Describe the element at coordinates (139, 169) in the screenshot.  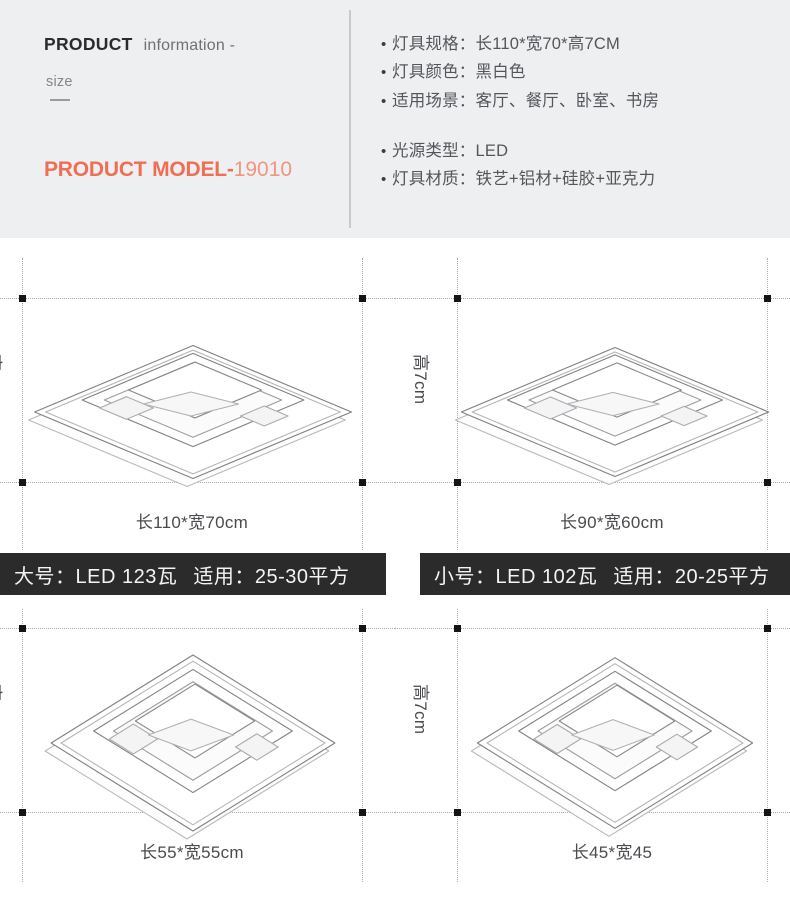
I see `product-model-label: PRODUCT MODEL-` at that location.